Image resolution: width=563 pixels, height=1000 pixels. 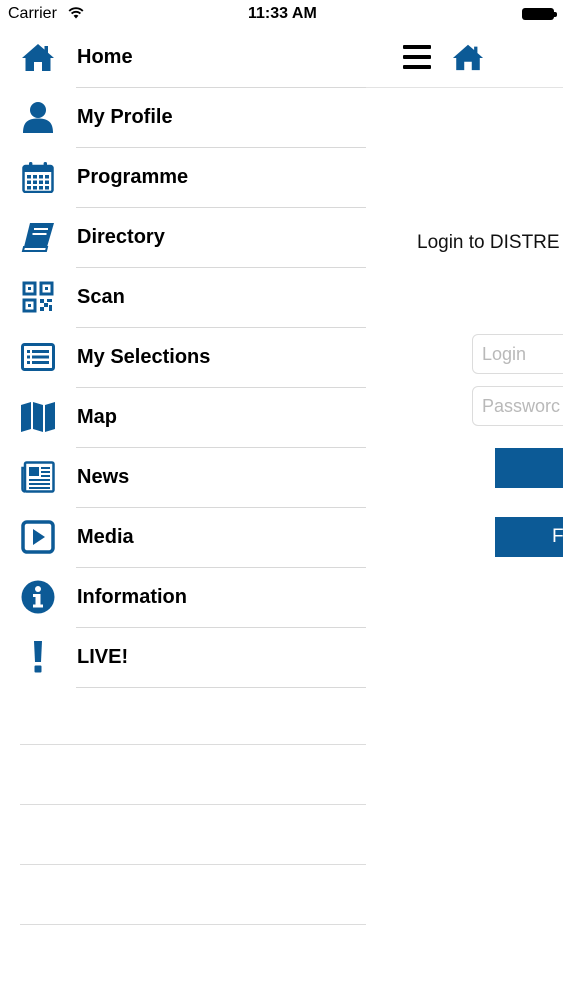 I want to click on menu-item-map: Map, so click(x=183, y=418).